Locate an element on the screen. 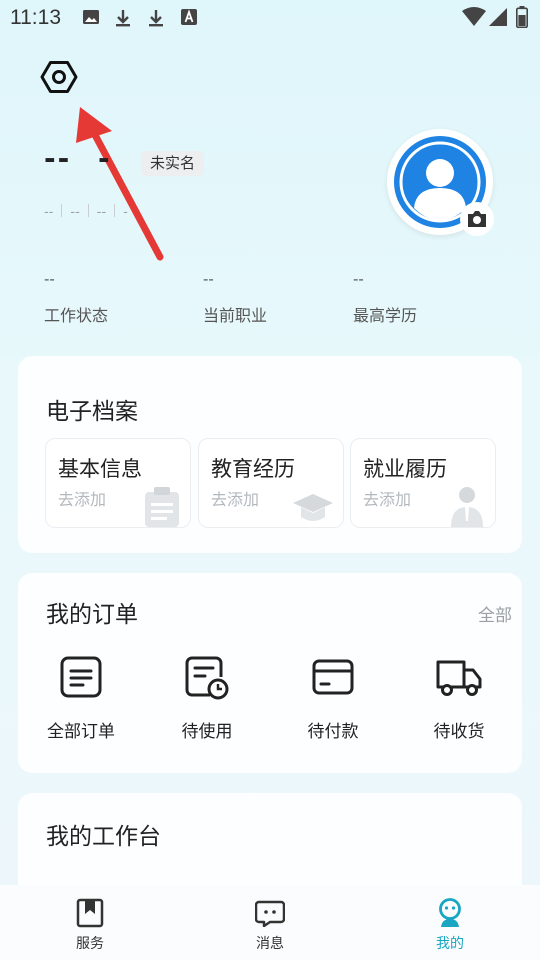 The image size is (540, 960). order-pending-use: 待使用 is located at coordinates (207, 698).